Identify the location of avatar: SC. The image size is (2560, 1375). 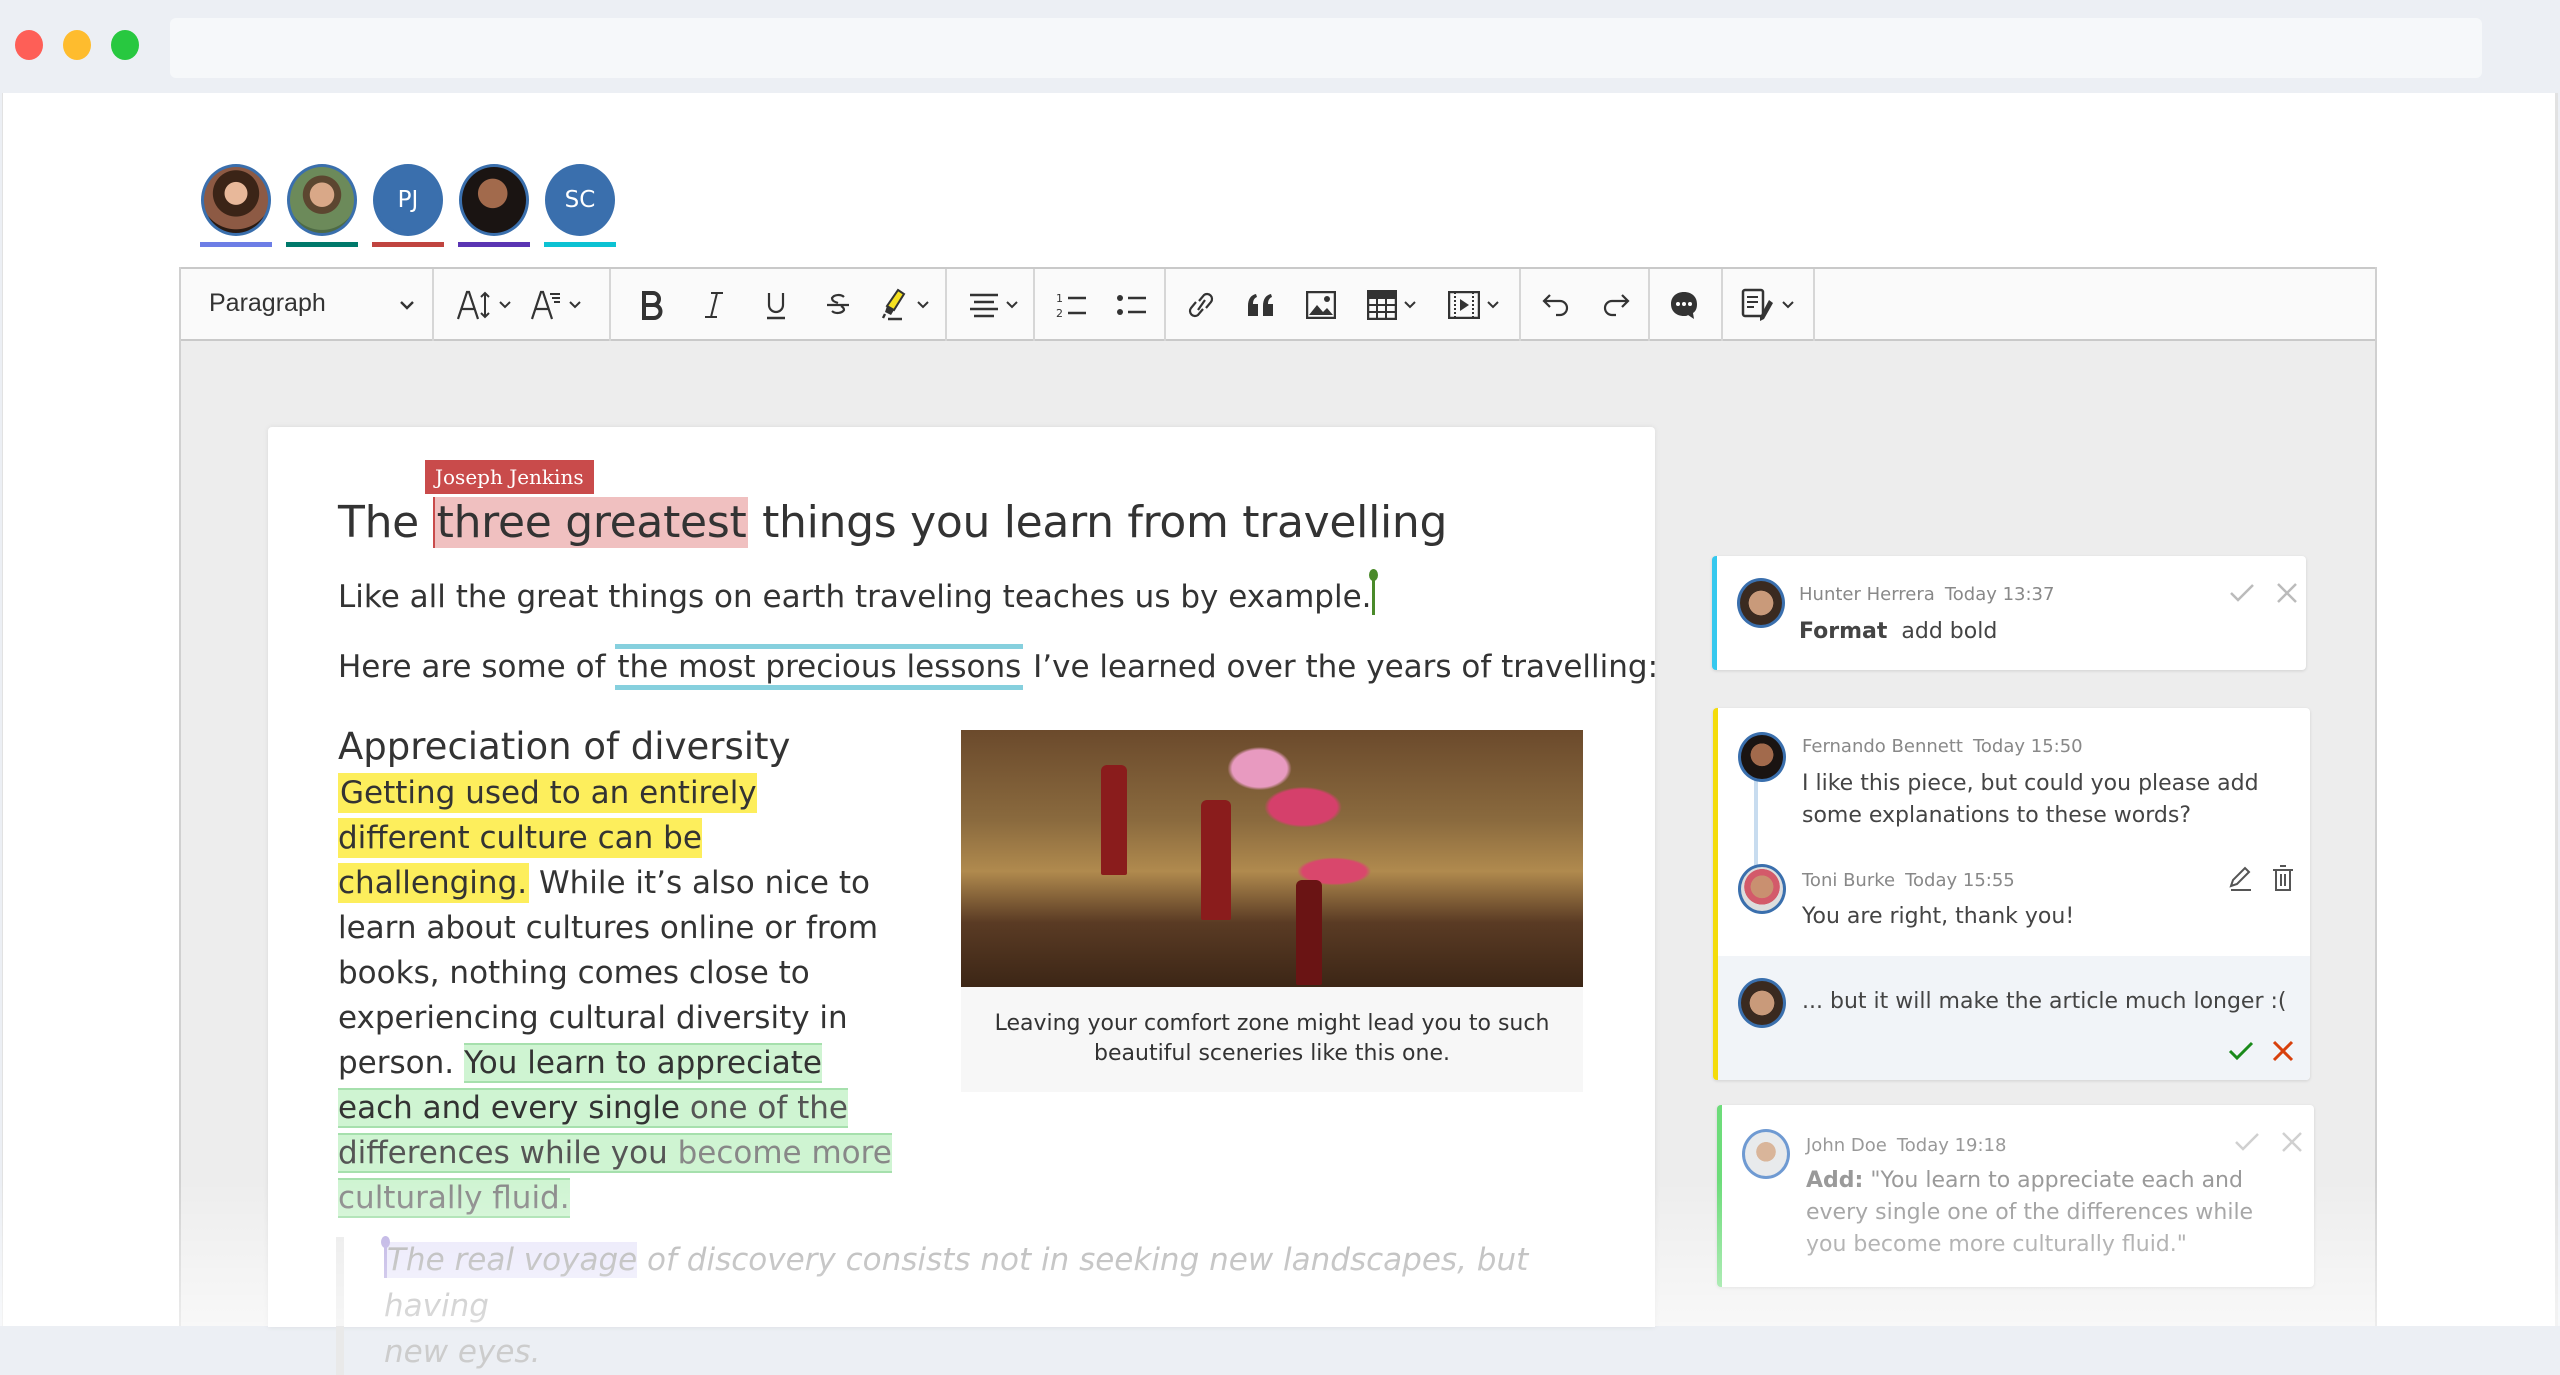
(580, 200).